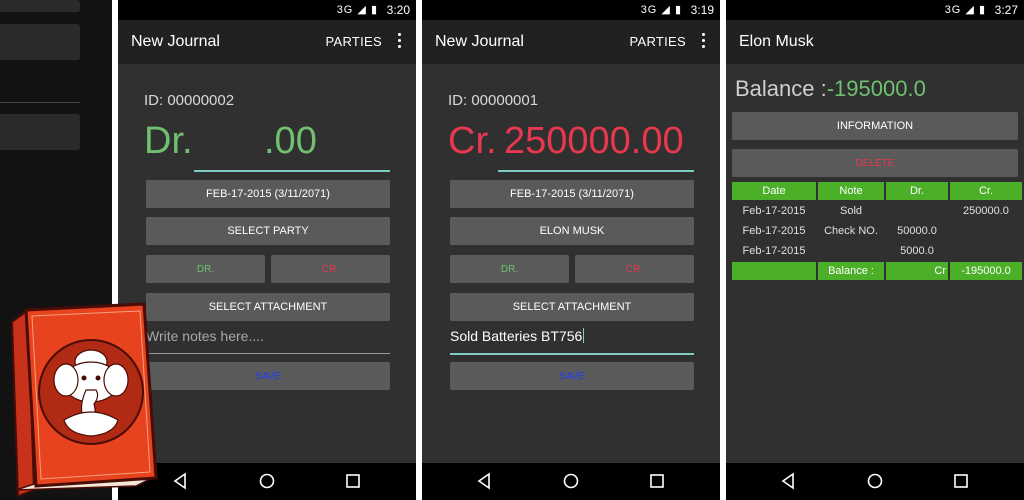 Image resolution: width=1024 pixels, height=500 pixels. I want to click on journal-id: ID: 00000002, so click(189, 100).